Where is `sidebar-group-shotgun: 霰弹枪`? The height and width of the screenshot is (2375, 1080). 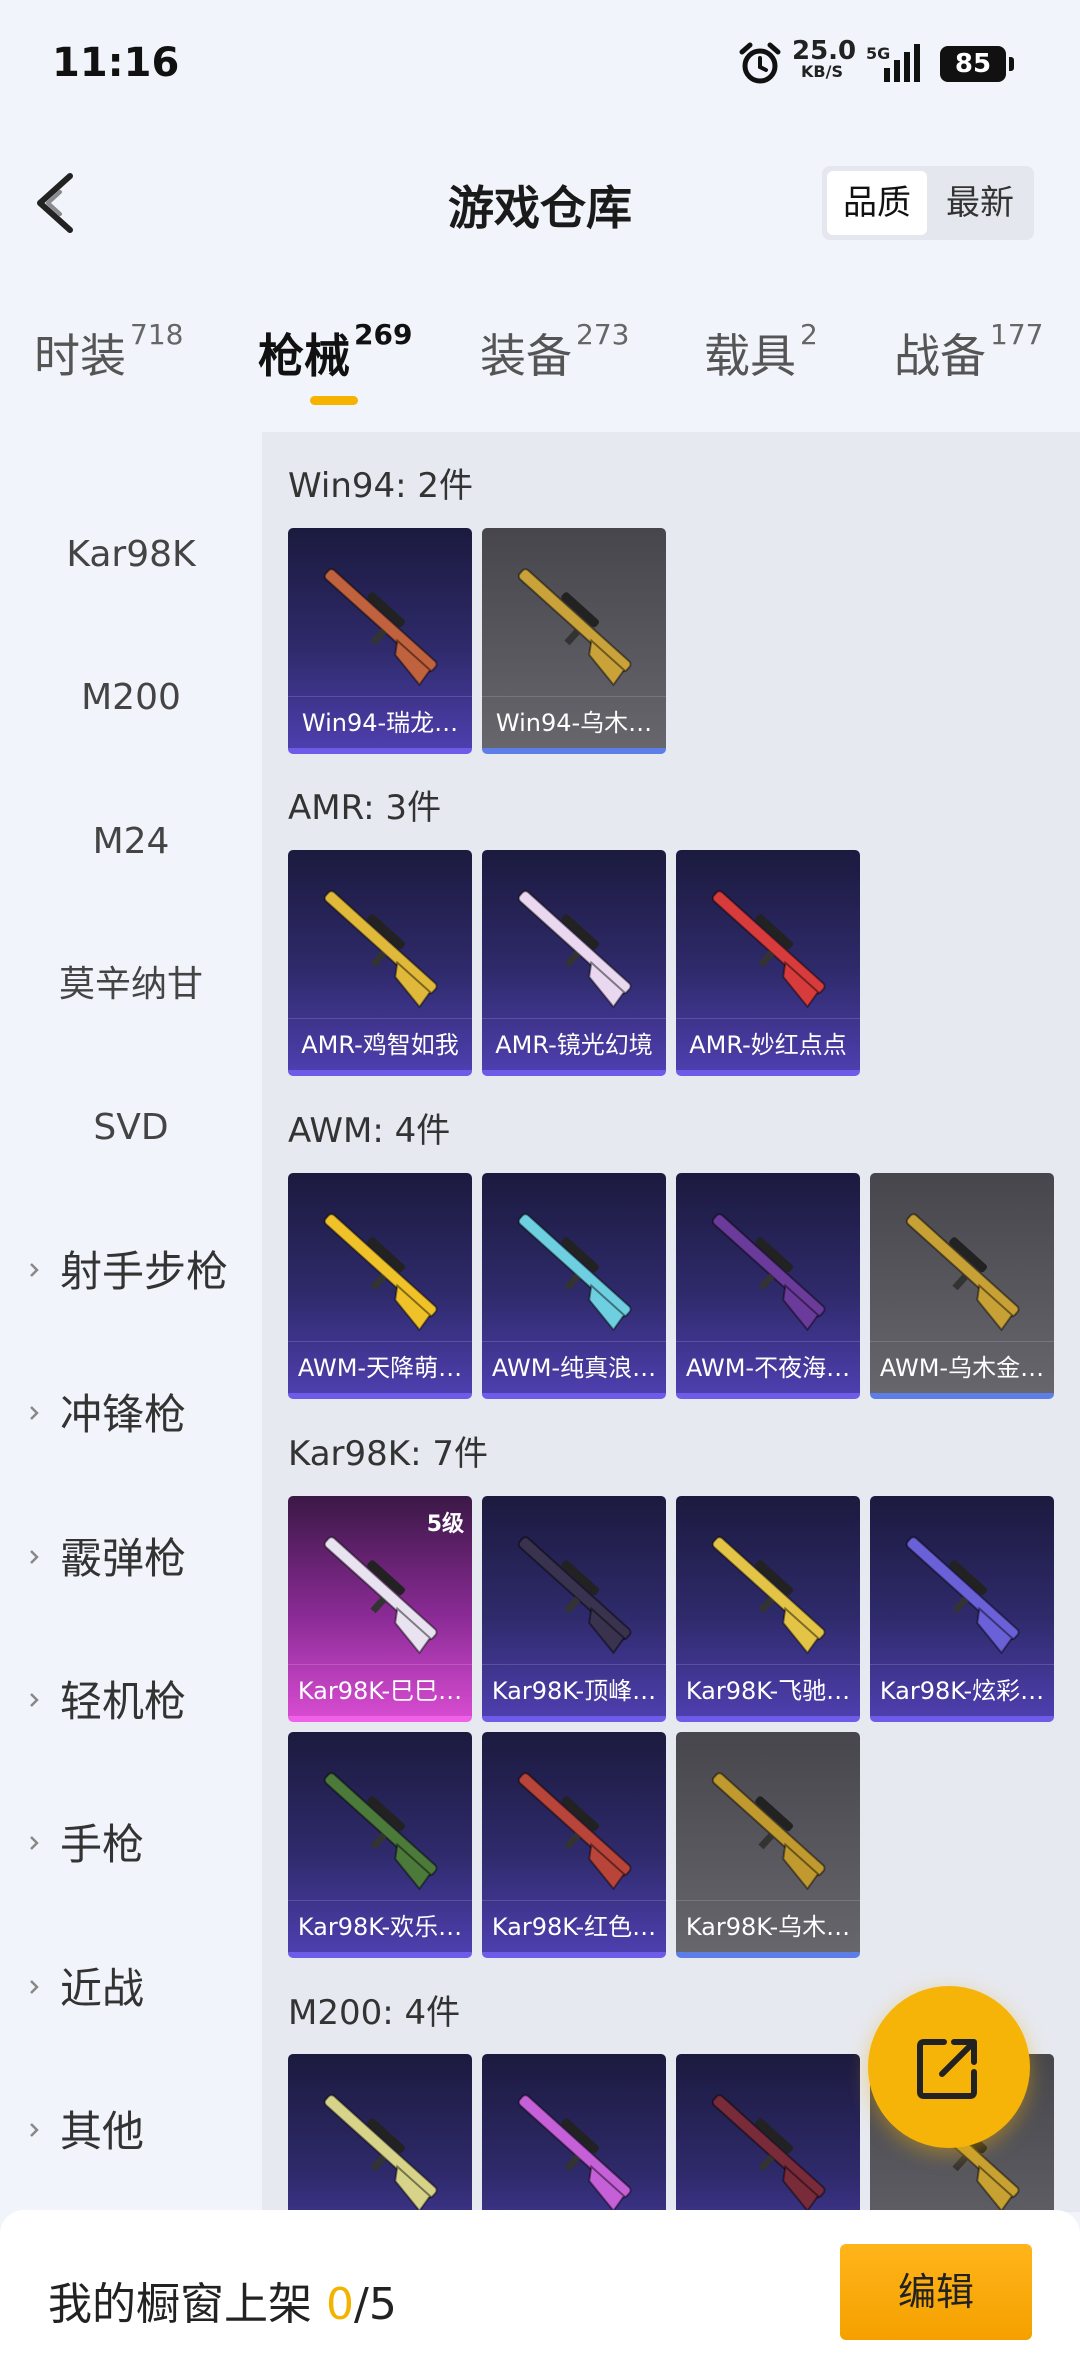 sidebar-group-shotgun: 霰弹枪 is located at coordinates (131, 1559).